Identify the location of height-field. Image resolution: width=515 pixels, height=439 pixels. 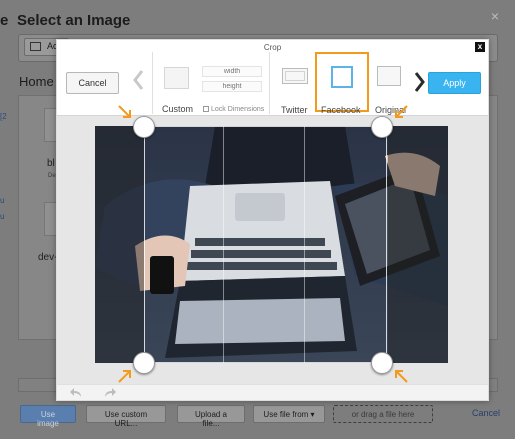
(232, 86).